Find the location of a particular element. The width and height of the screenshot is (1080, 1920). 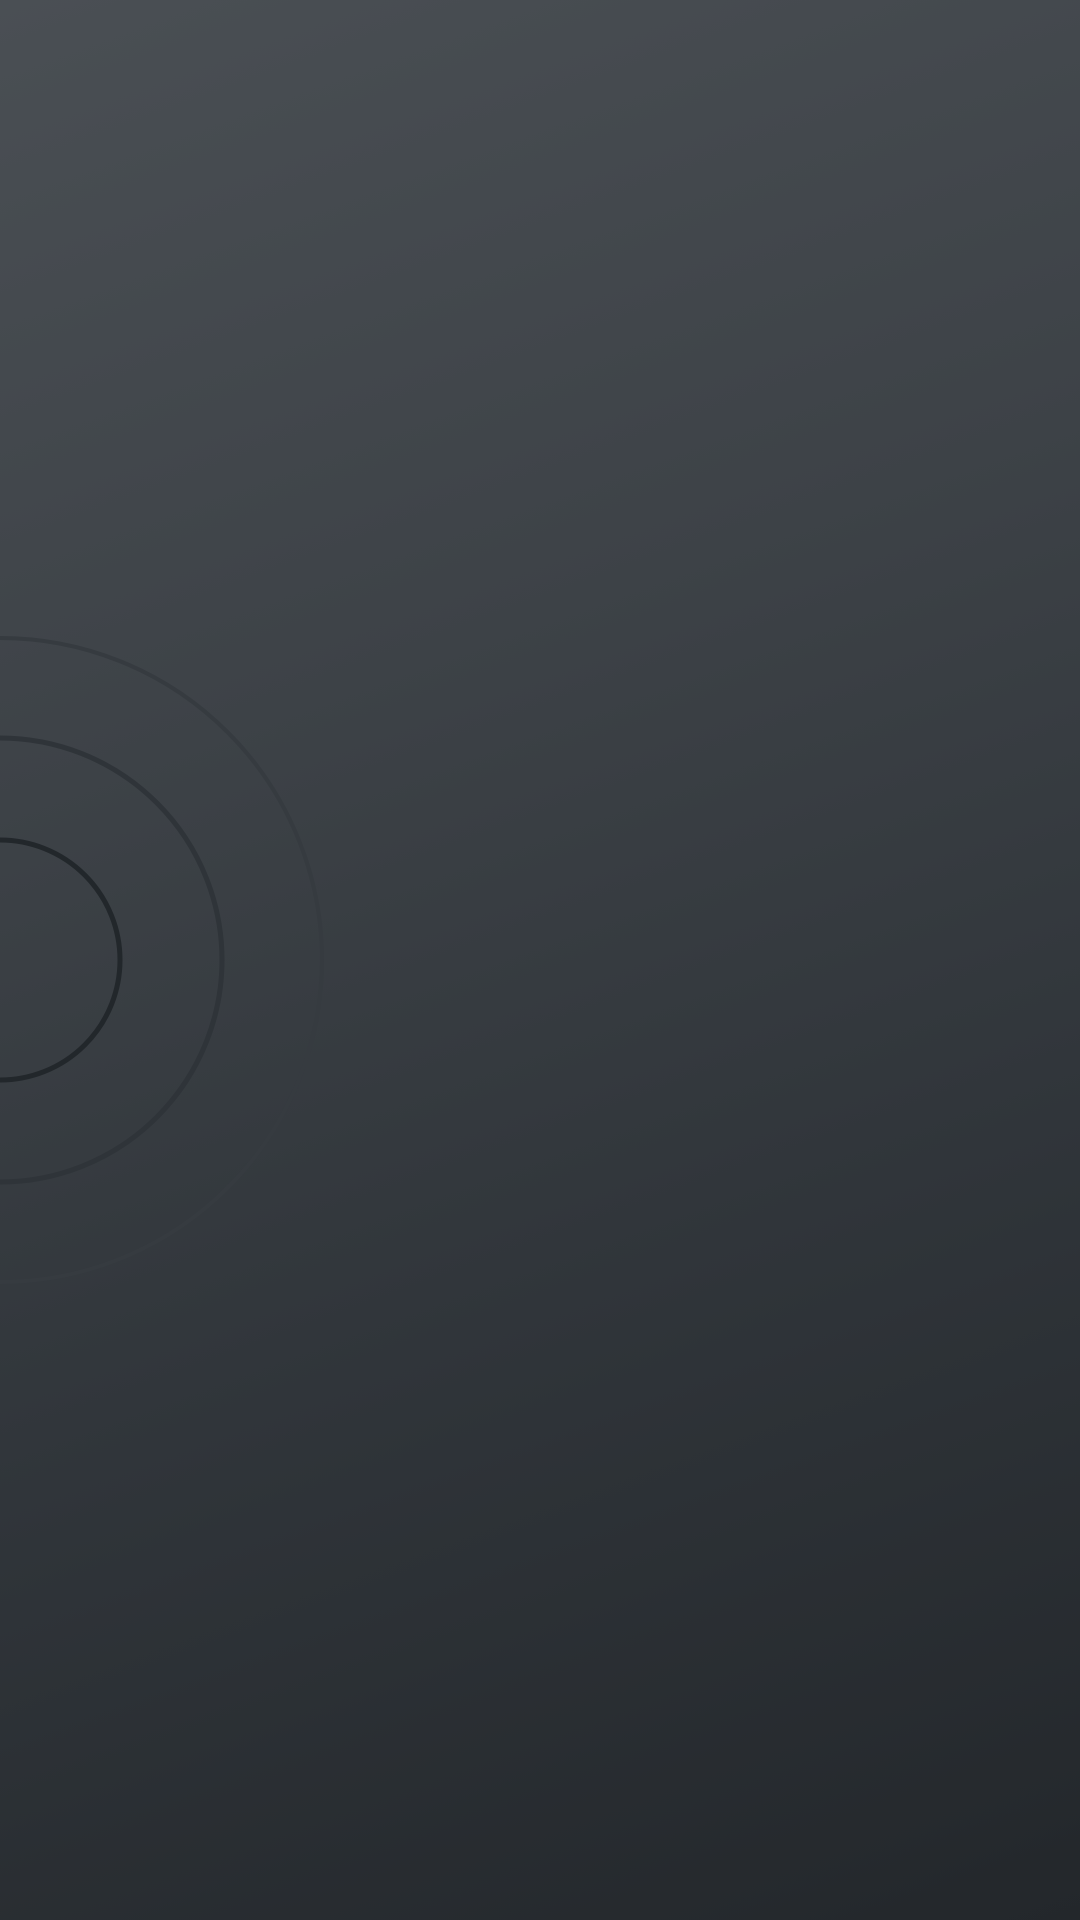

concentric-rings-graphic is located at coordinates (162, 960).